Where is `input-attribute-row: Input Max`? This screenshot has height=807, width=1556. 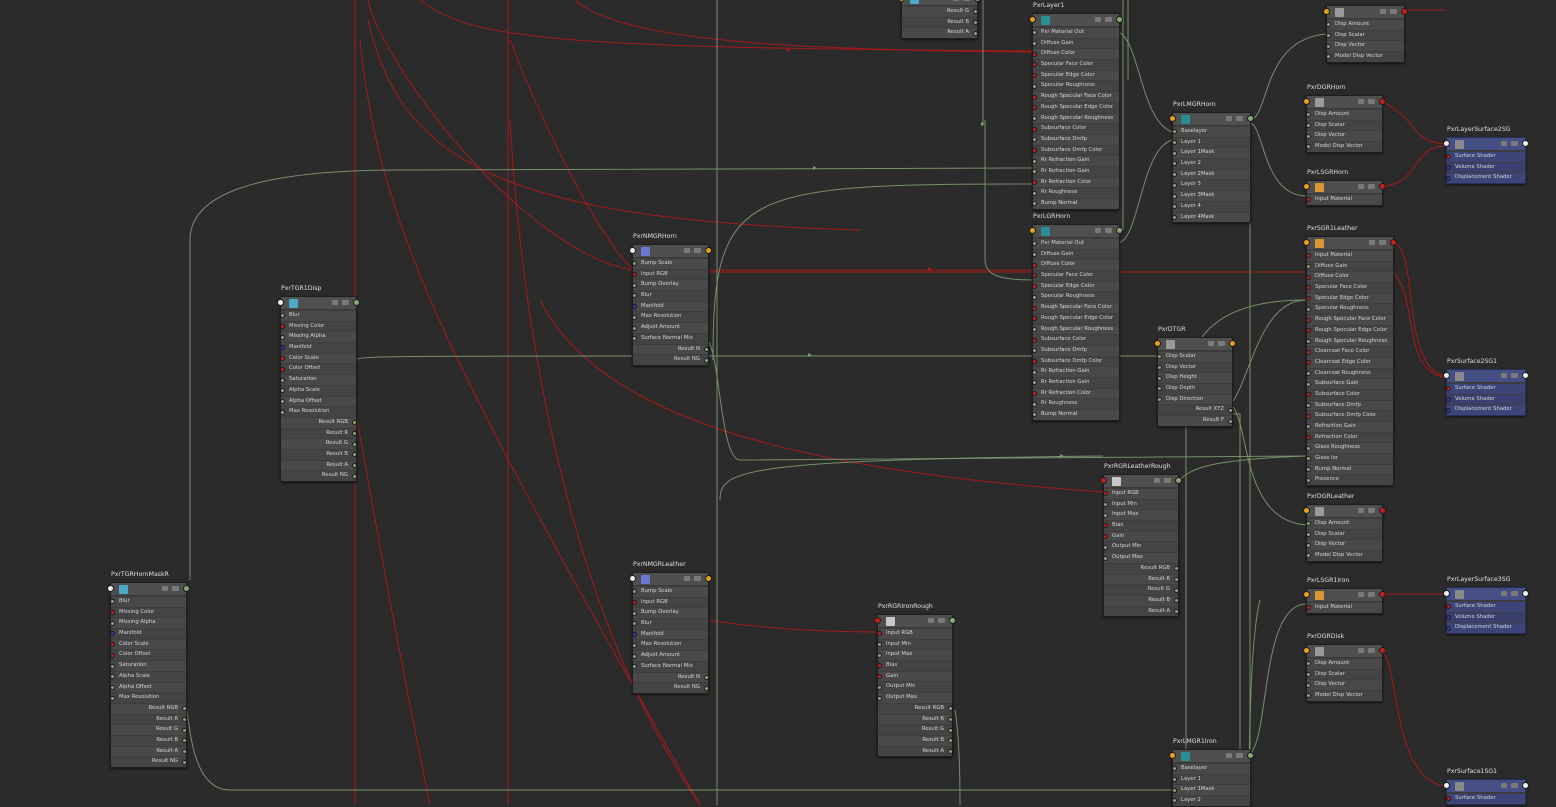
input-attribute-row: Input Max is located at coordinates (1140, 514).